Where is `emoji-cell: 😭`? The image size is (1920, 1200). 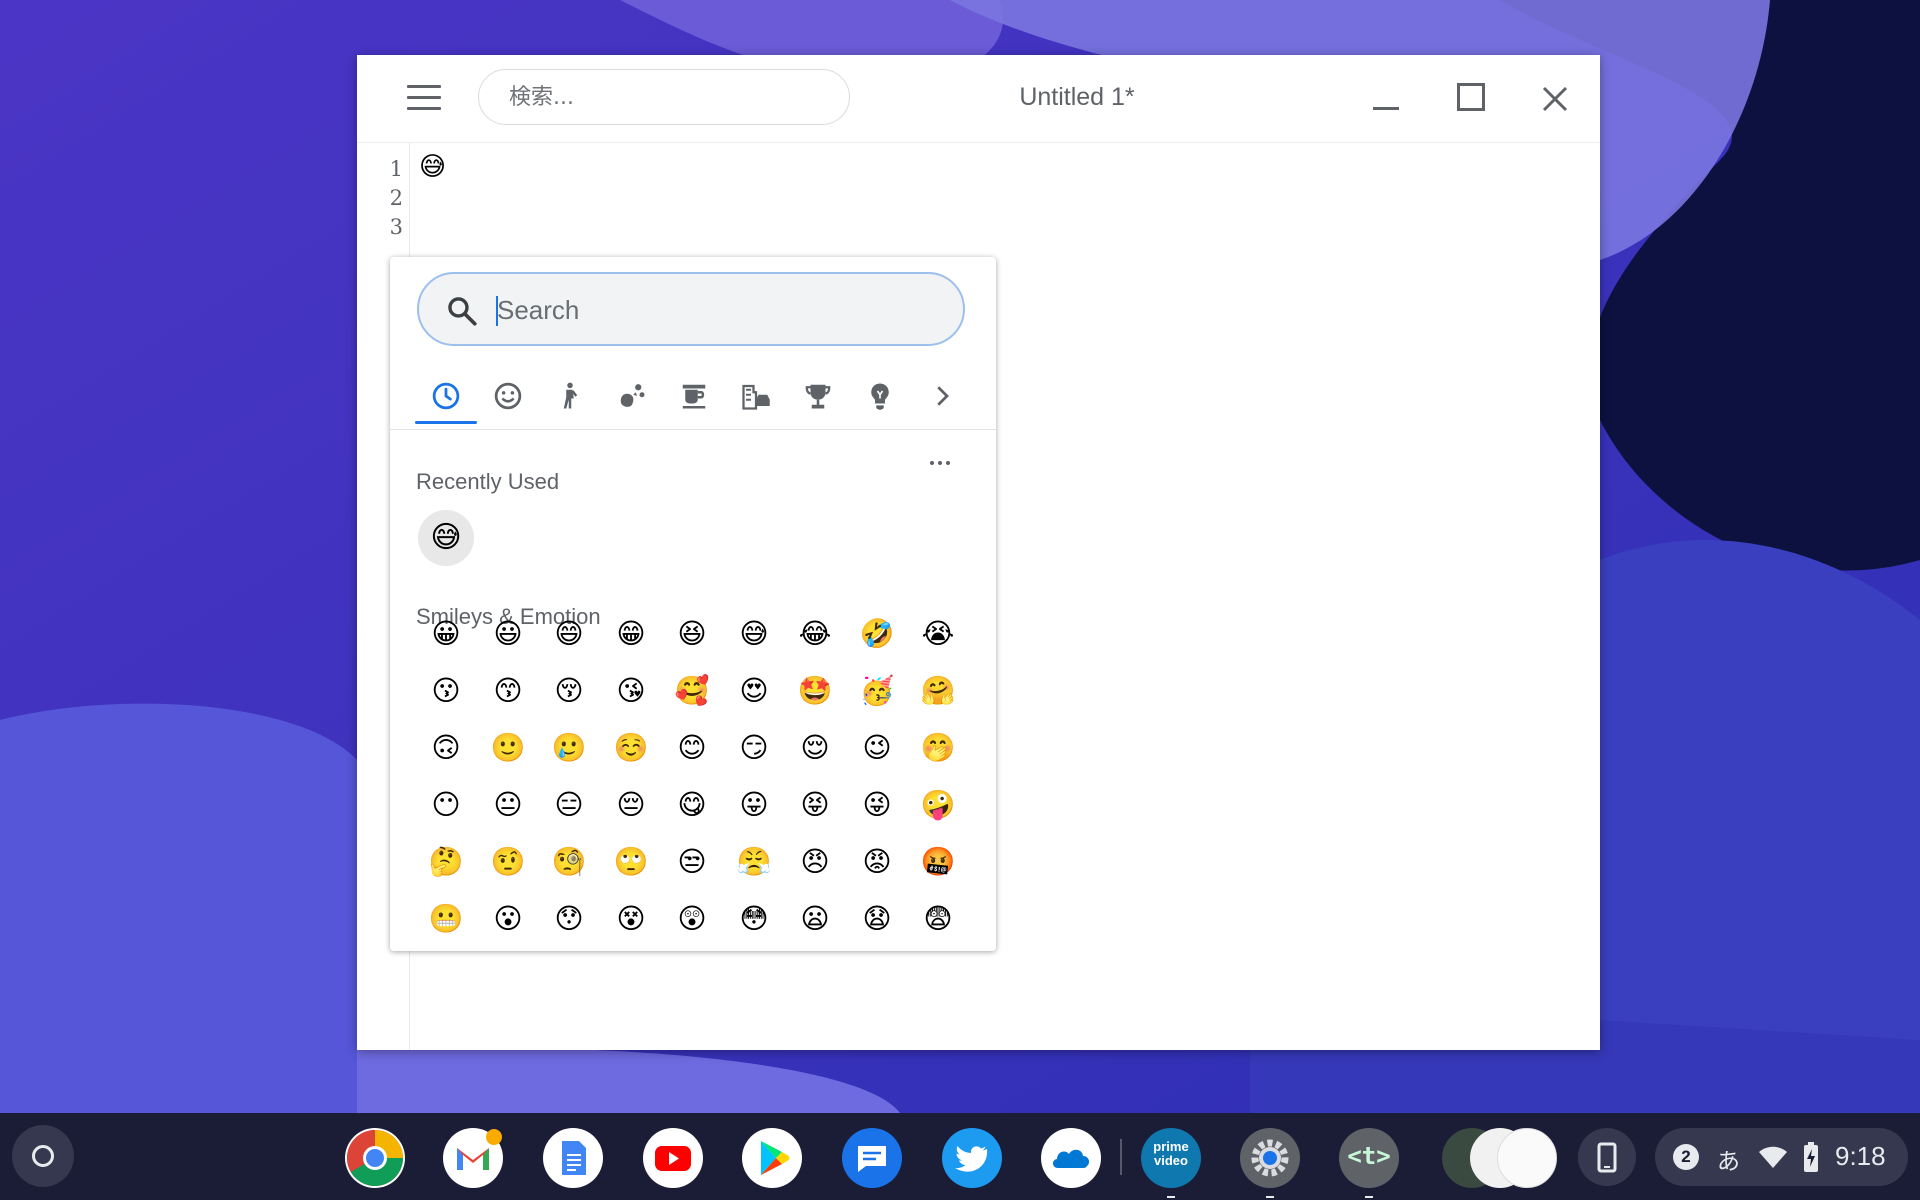
emoji-cell: 😭 is located at coordinates (938, 634).